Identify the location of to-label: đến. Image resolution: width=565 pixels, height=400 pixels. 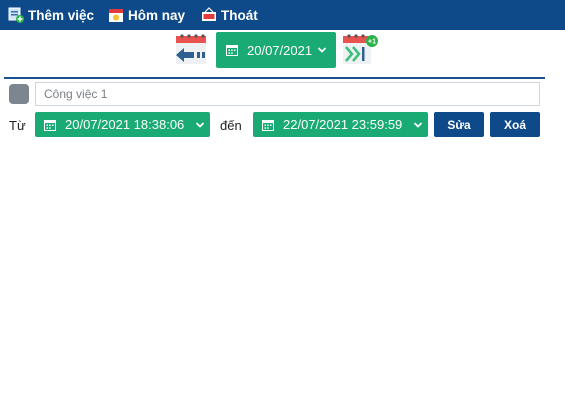
(231, 125).